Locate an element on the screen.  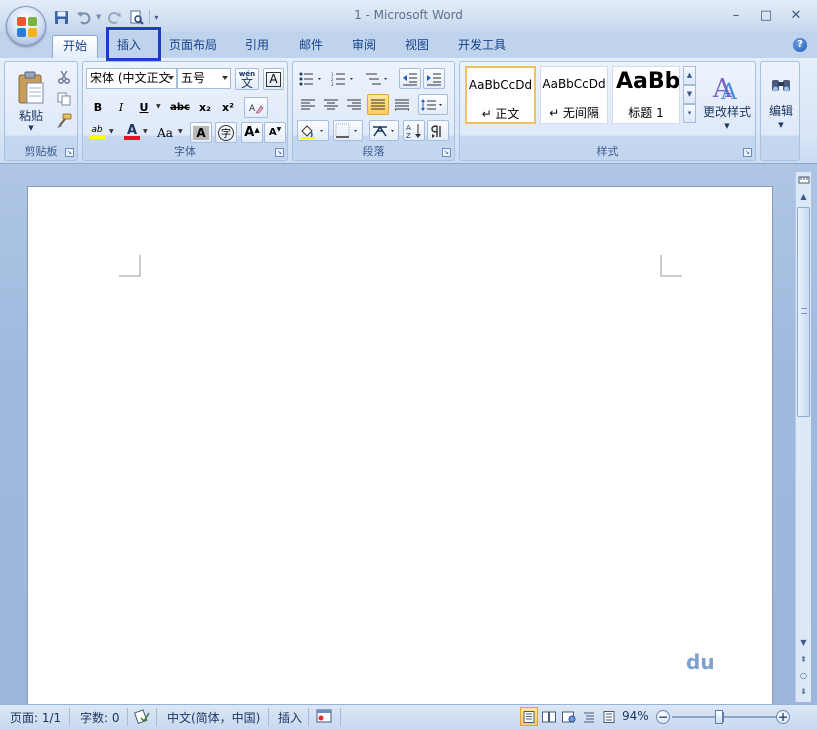
style-normal-tile: AaBbCcDd ↵ 正文 is located at coordinates (500, 95).